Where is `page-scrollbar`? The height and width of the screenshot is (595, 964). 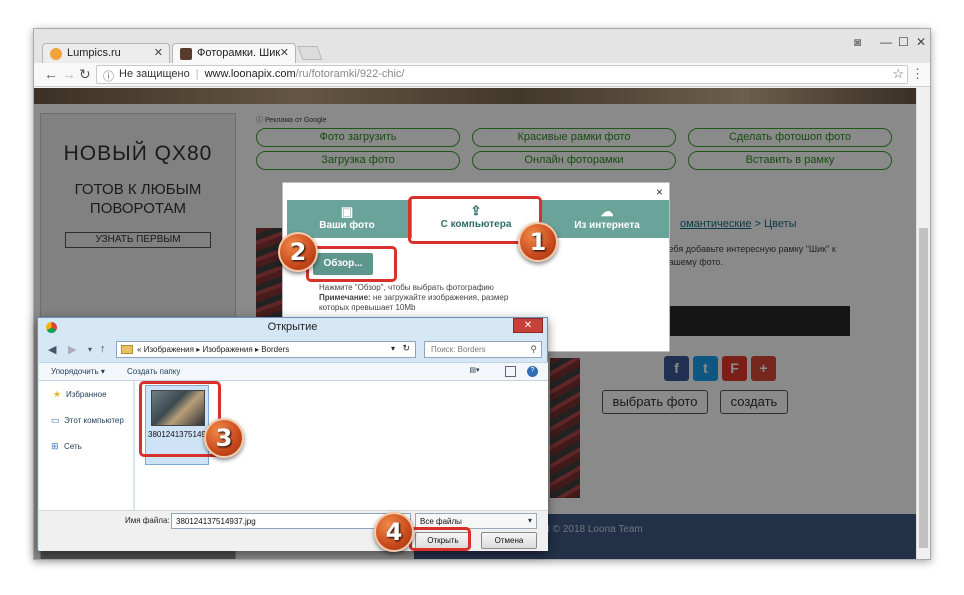
page-scrollbar is located at coordinates (923, 323).